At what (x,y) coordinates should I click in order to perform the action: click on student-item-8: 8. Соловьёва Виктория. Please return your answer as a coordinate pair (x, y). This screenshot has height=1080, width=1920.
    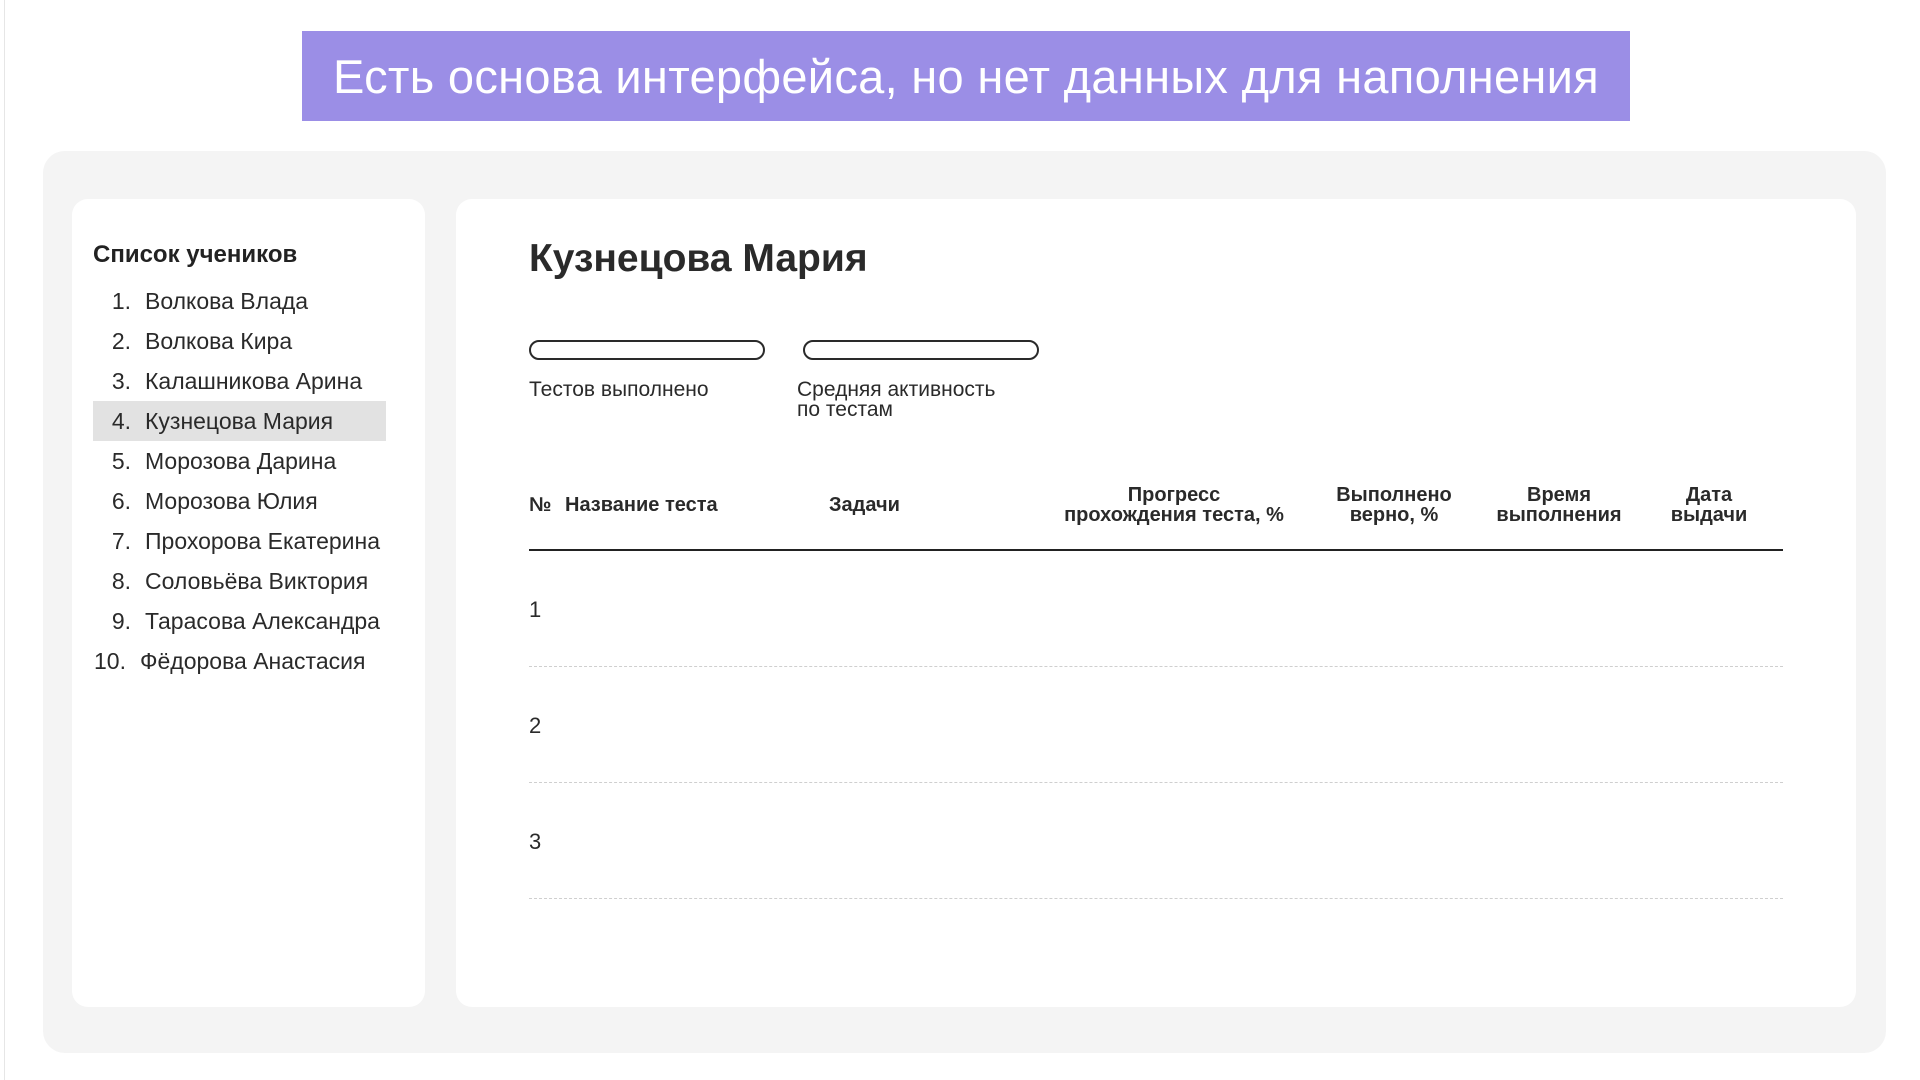
    Looking at the image, I should click on (239, 581).